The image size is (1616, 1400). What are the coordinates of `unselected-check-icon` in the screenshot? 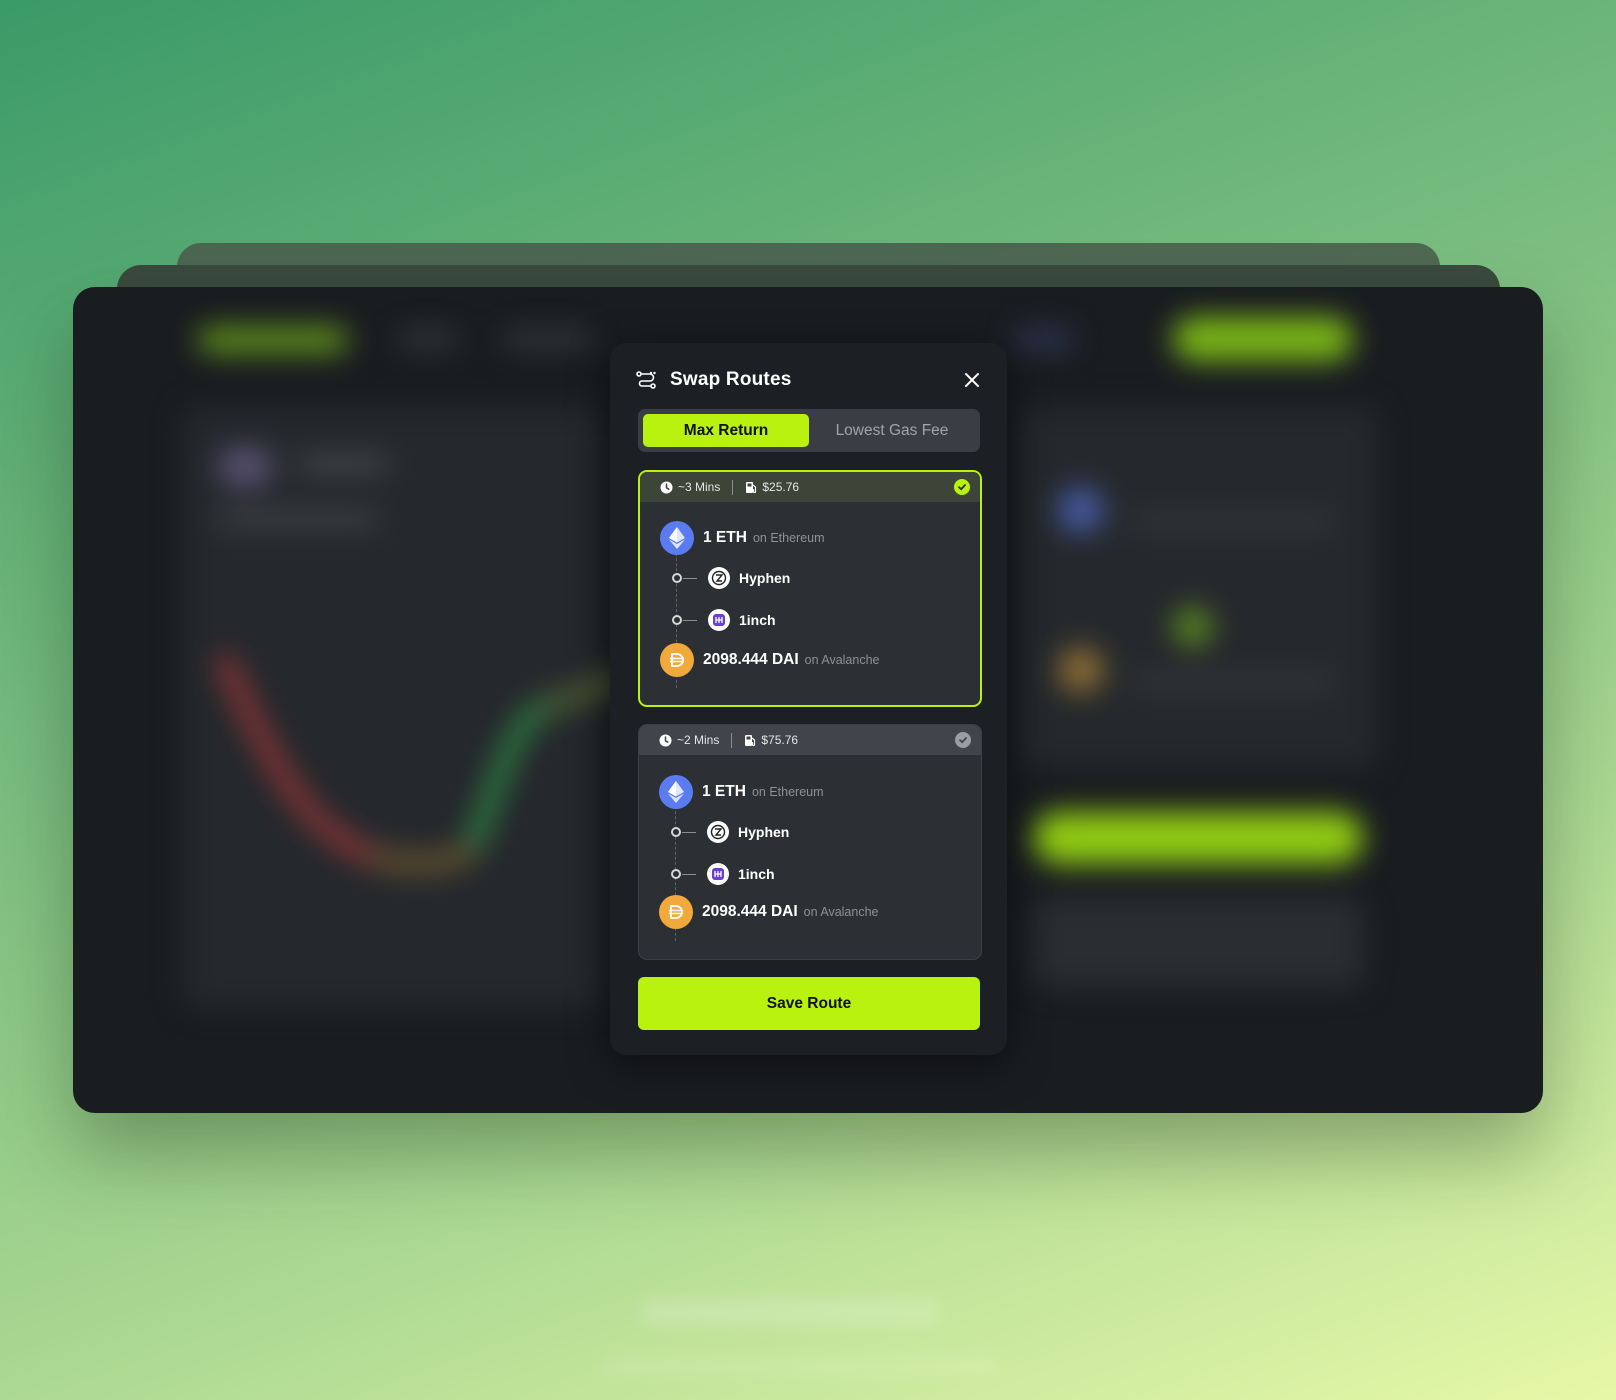 It's located at (963, 740).